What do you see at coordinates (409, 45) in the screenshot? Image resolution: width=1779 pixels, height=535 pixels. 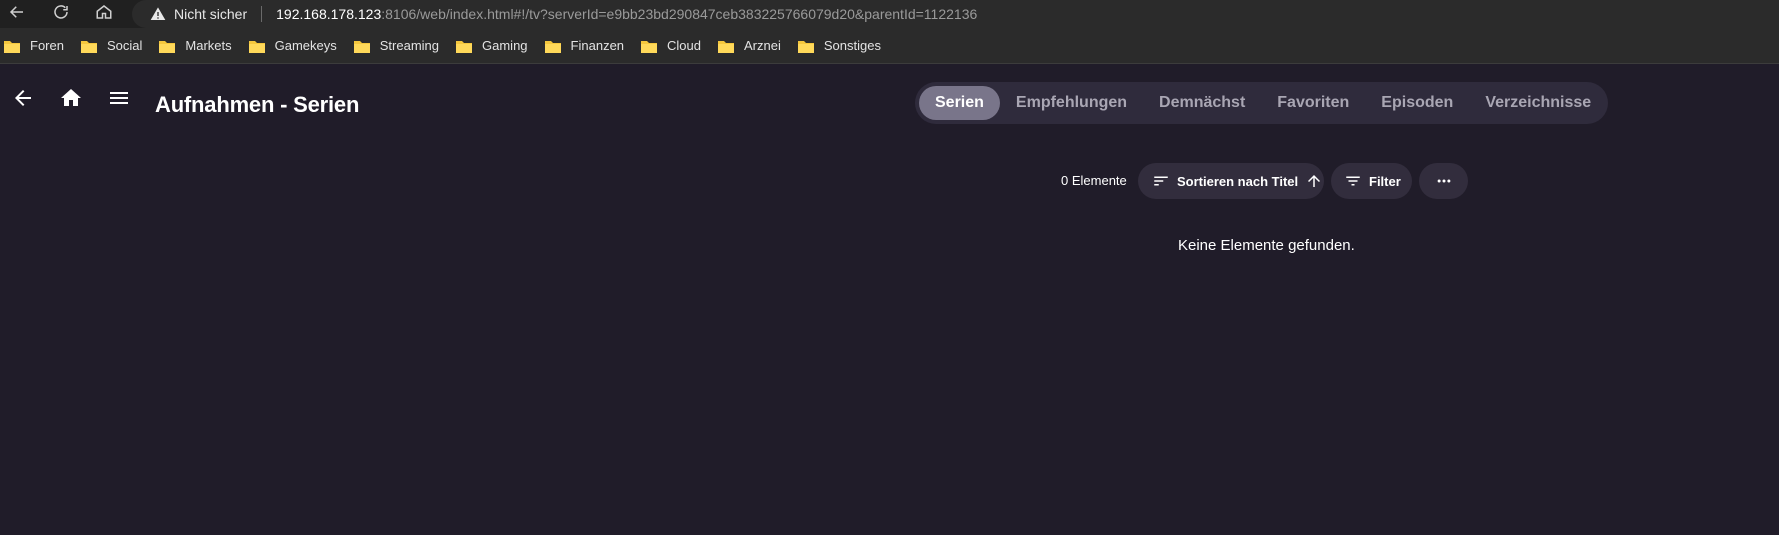 I see `bookmark-label: Streaming` at bounding box center [409, 45].